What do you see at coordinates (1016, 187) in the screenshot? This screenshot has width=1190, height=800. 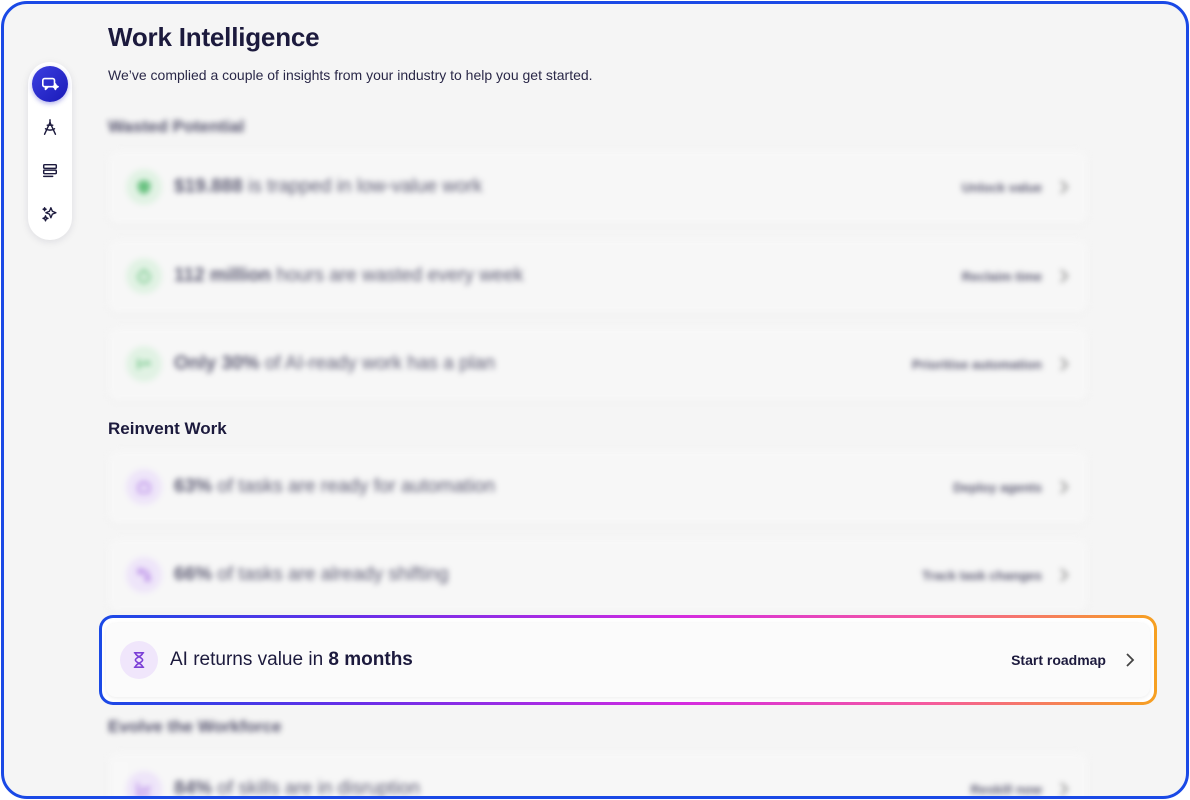 I see `card-action: Unlock value` at bounding box center [1016, 187].